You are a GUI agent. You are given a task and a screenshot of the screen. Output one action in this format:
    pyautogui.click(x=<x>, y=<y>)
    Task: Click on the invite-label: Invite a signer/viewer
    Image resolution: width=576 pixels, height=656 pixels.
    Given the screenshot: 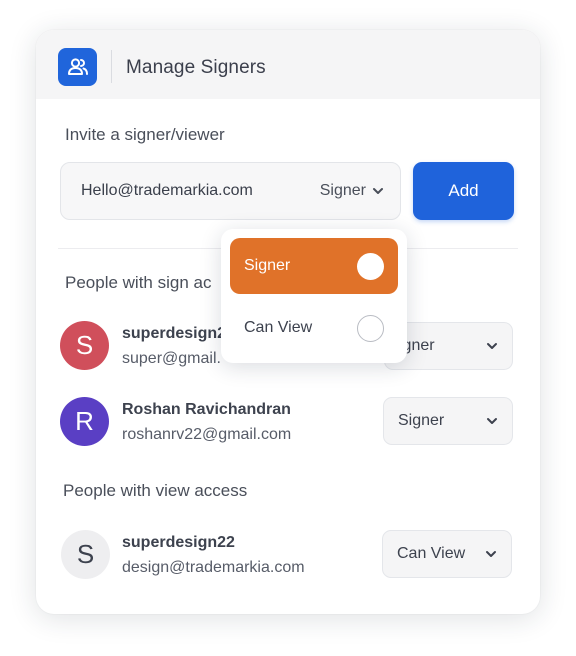 What is the action you would take?
    pyautogui.click(x=145, y=134)
    